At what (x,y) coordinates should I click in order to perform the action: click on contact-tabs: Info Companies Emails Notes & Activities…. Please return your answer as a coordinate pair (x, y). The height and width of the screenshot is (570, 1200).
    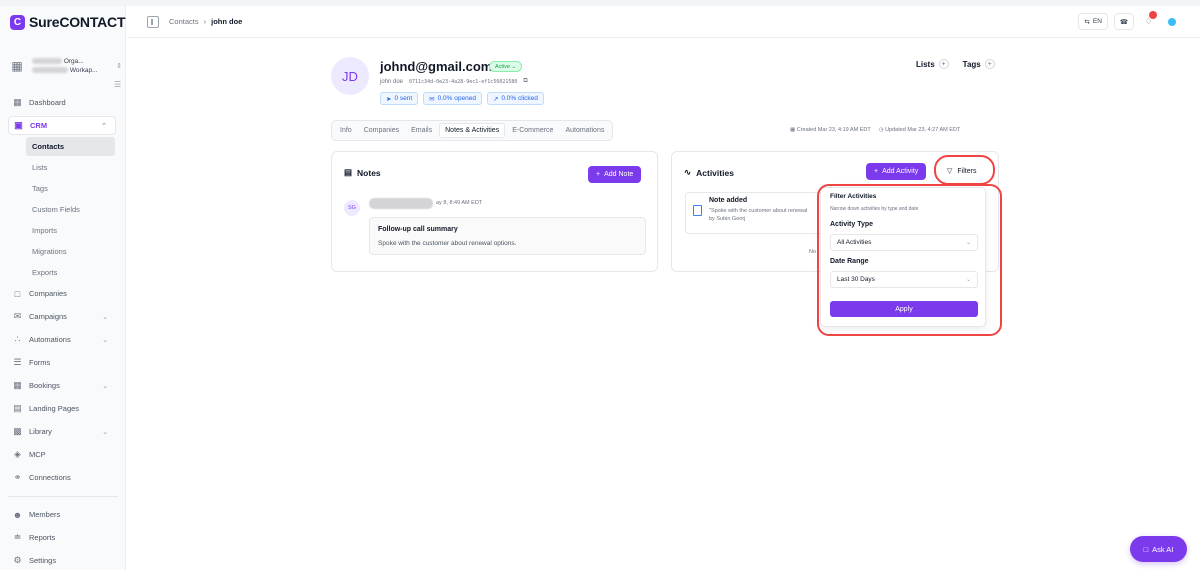
    Looking at the image, I should click on (472, 130).